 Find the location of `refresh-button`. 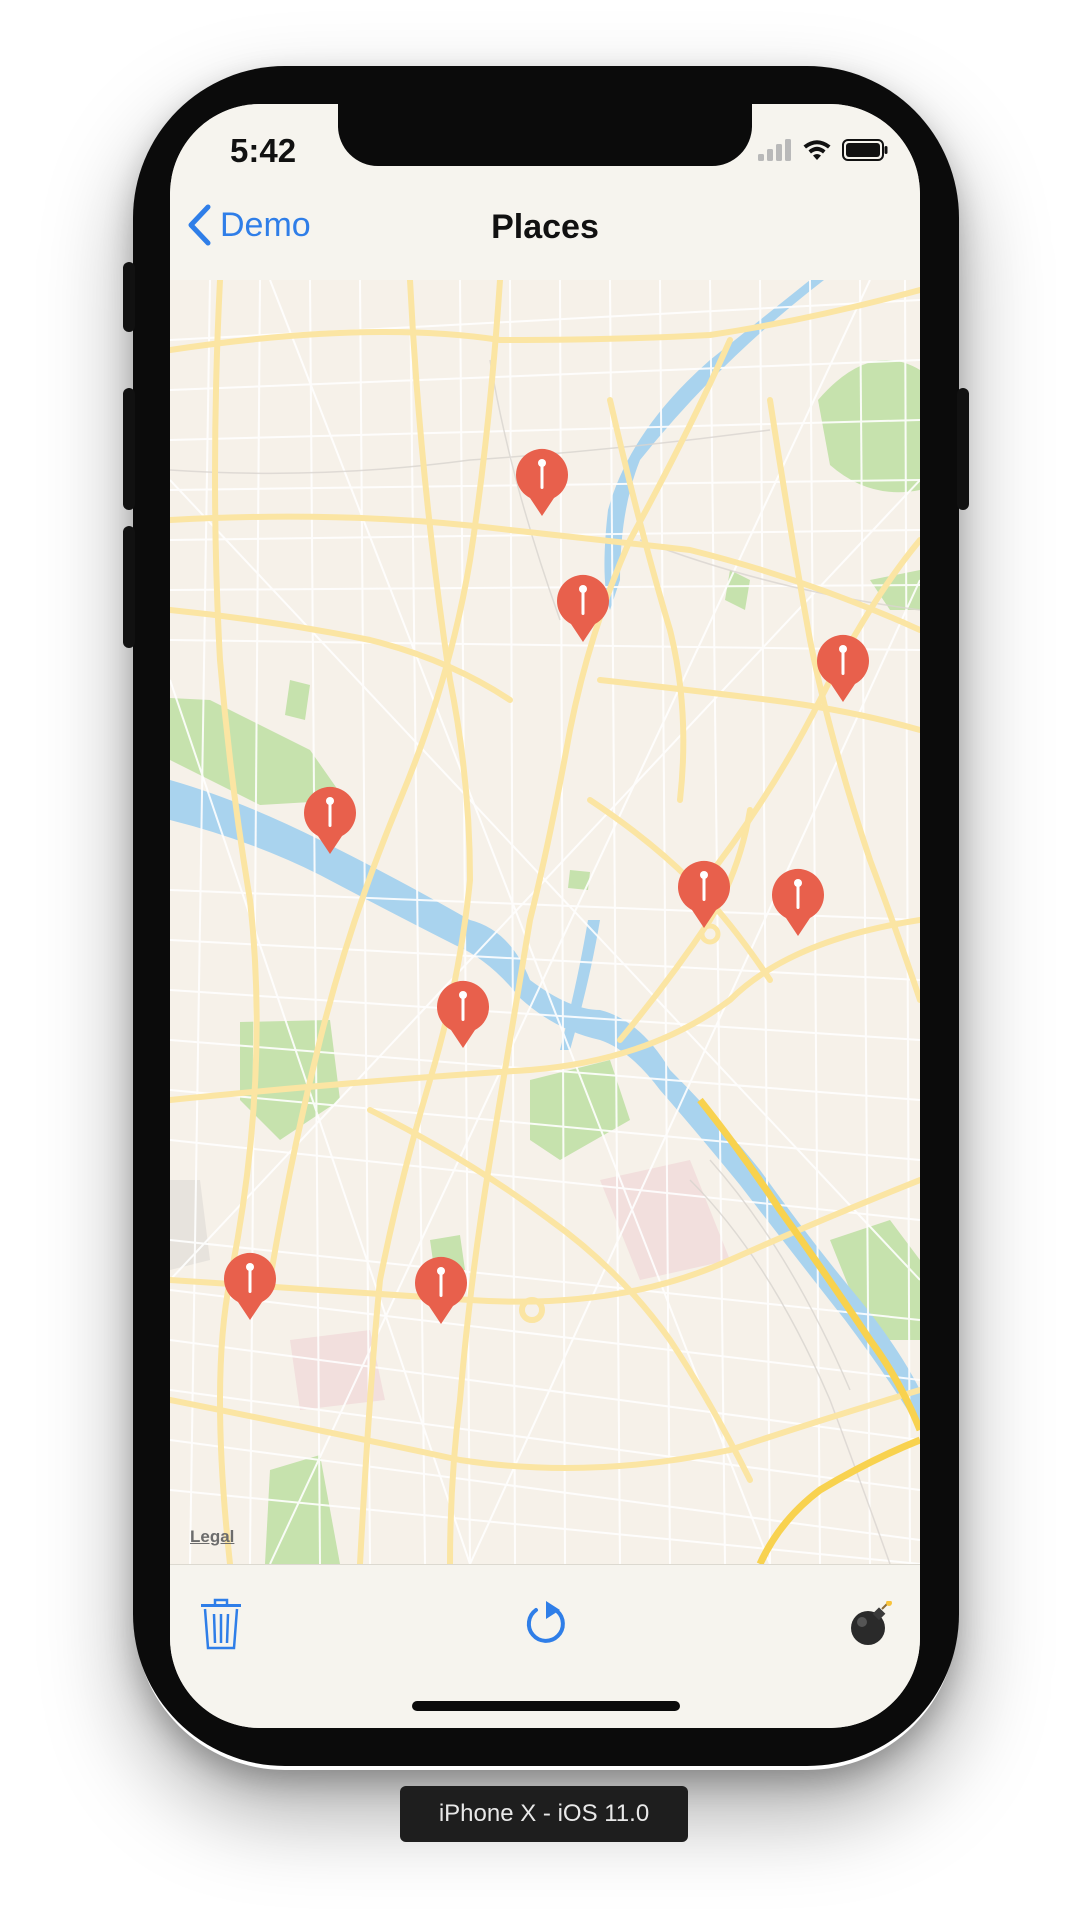

refresh-button is located at coordinates (545, 1624).